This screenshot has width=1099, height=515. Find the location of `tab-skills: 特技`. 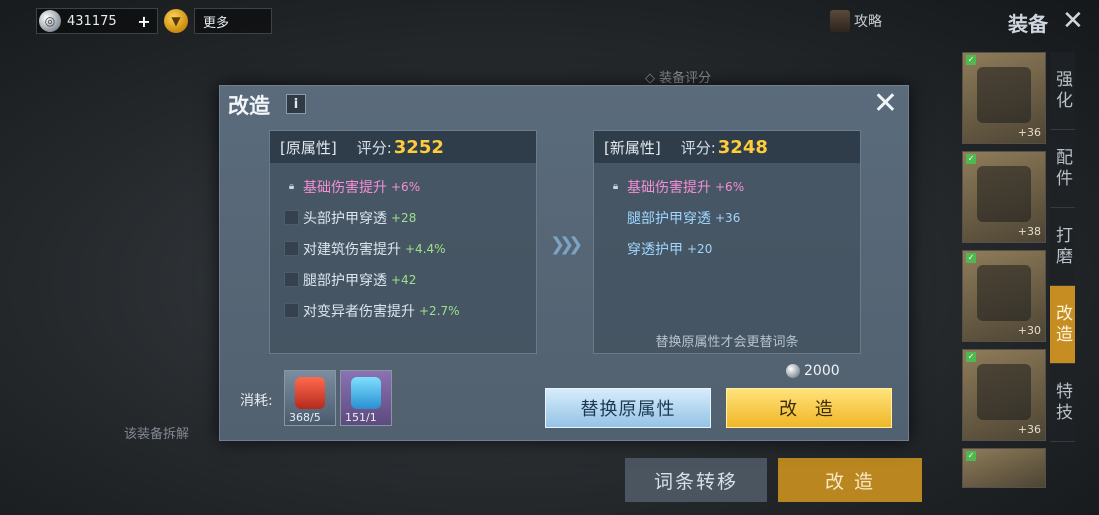

tab-skills: 特技 is located at coordinates (1062, 403).